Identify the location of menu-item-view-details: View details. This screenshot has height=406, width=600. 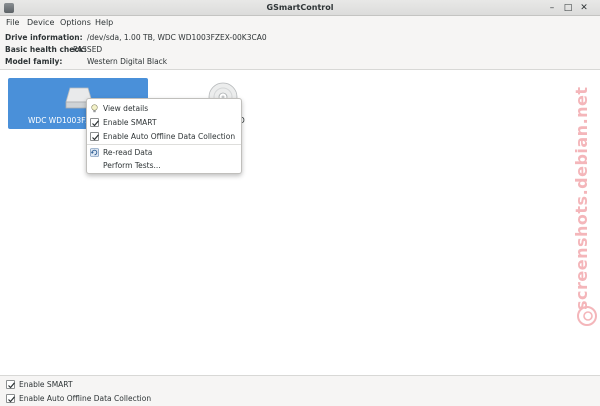
(164, 108).